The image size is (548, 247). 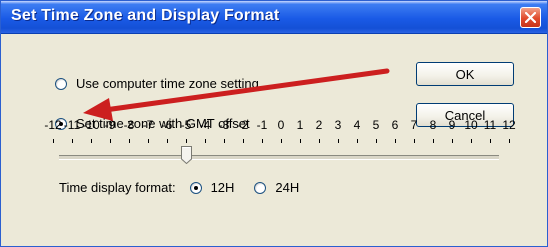 What do you see at coordinates (129, 125) in the screenshot?
I see `gmt-tick-label: -8` at bounding box center [129, 125].